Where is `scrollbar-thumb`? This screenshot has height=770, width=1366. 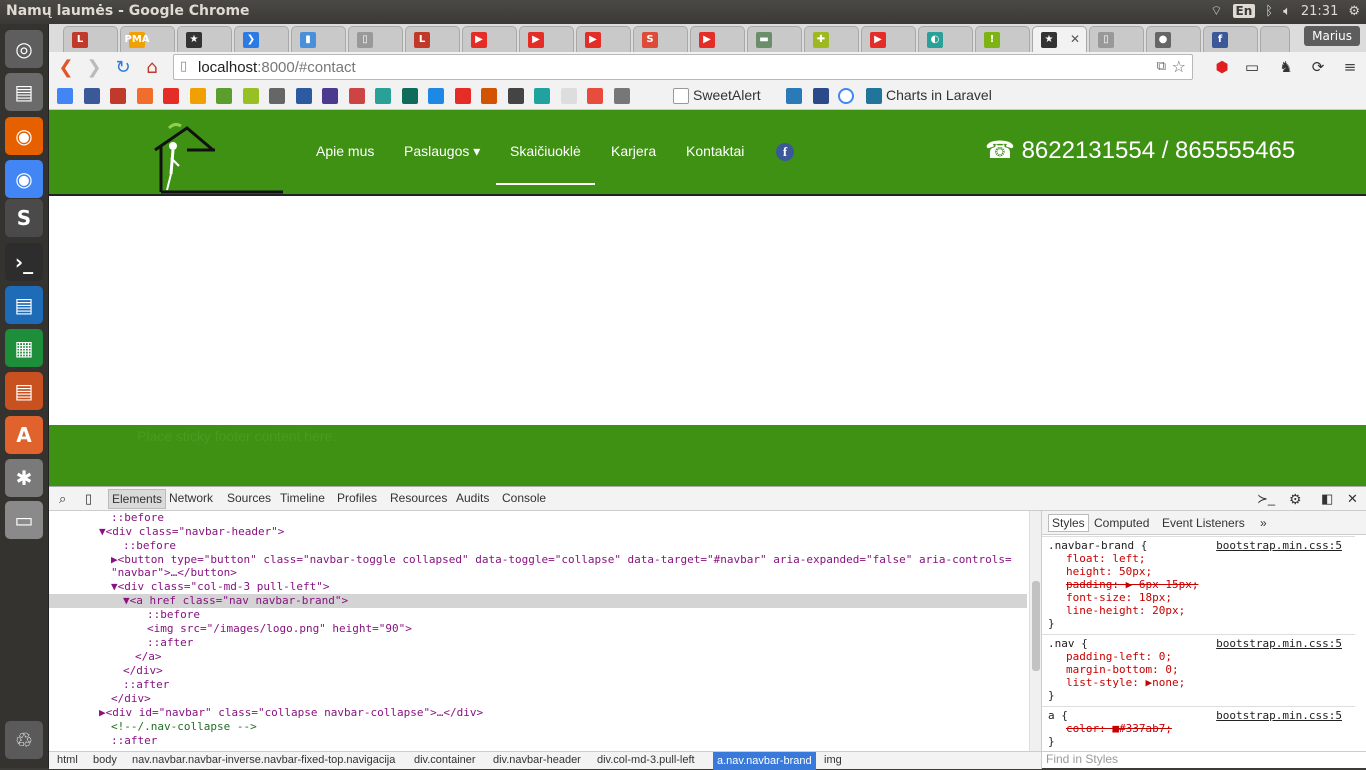 scrollbar-thumb is located at coordinates (1036, 626).